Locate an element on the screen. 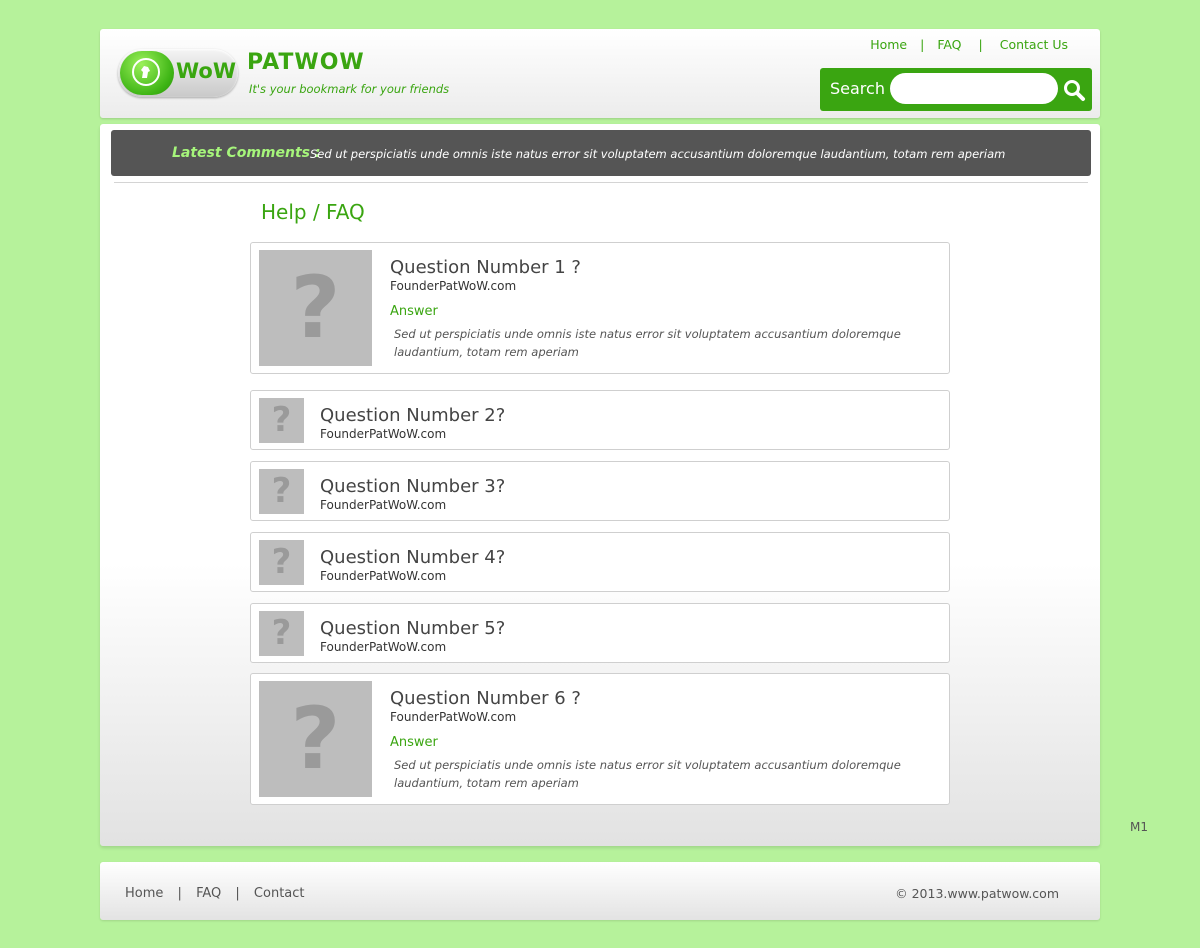  footer-nav: Home | FAQ | Contact is located at coordinates (215, 893).